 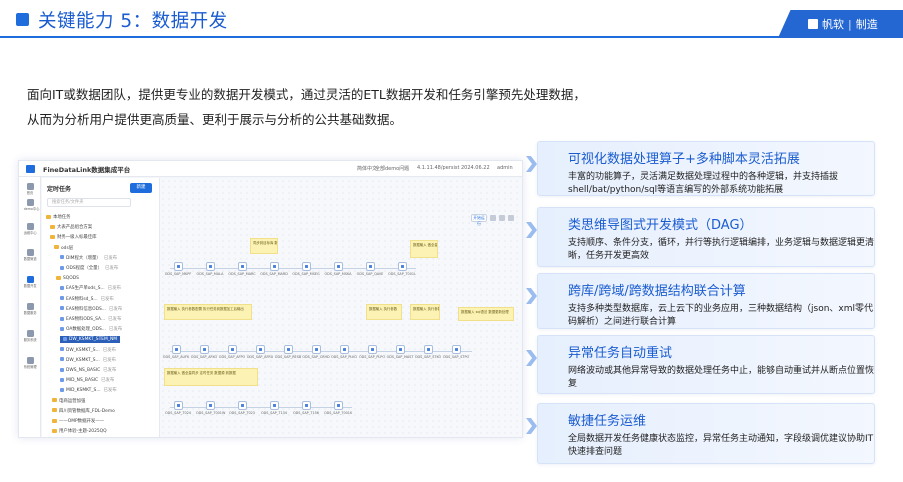 What do you see at coordinates (71, 279) in the screenshot?
I see `tree-item-label: SQODS` at bounding box center [71, 279].